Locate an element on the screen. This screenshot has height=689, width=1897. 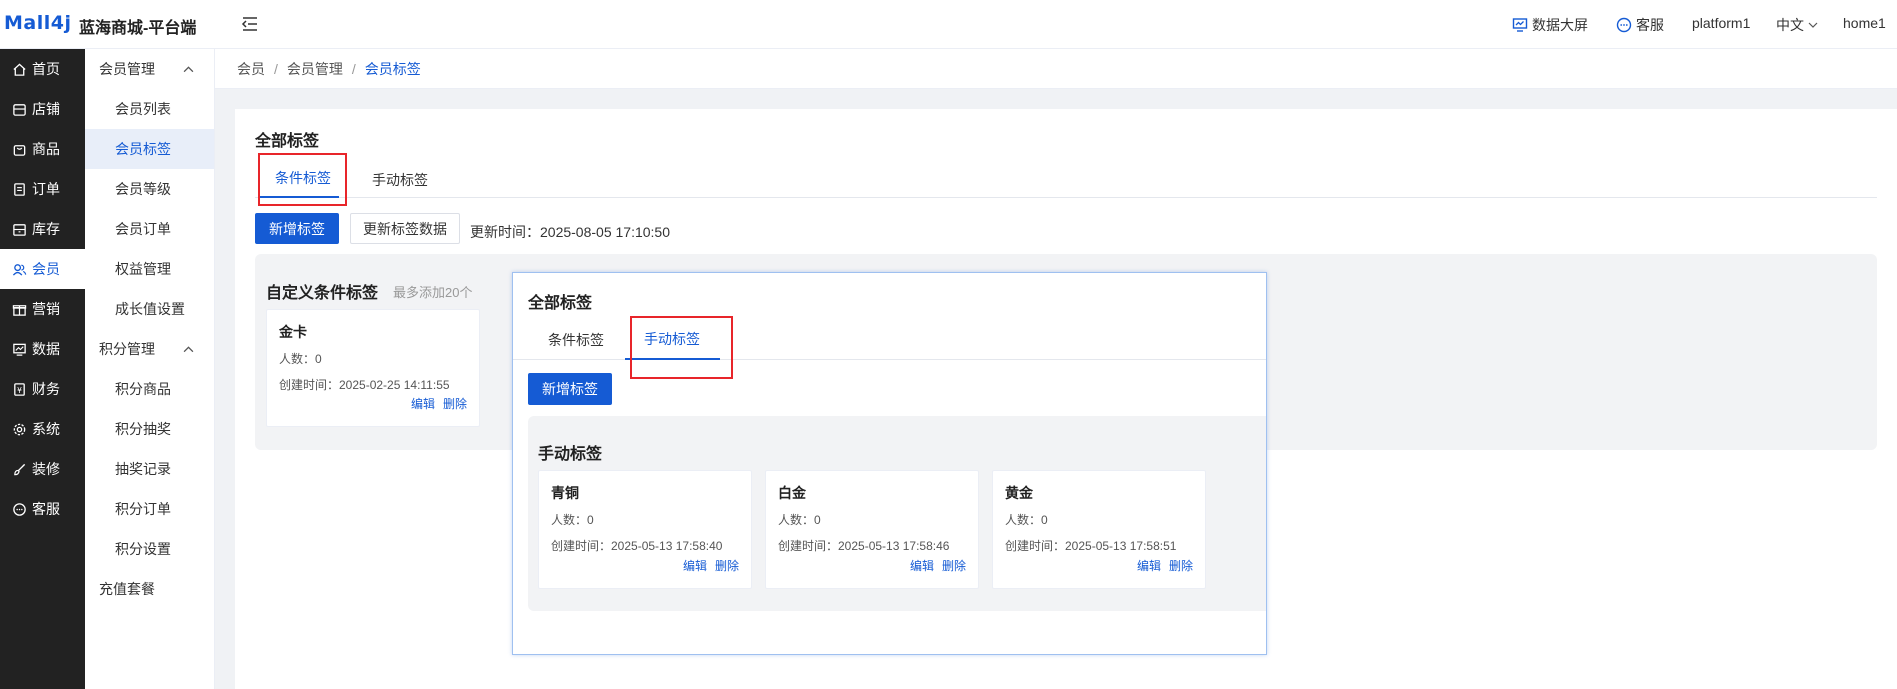
breadcrumb-current: 会员标签 is located at coordinates (392, 68).